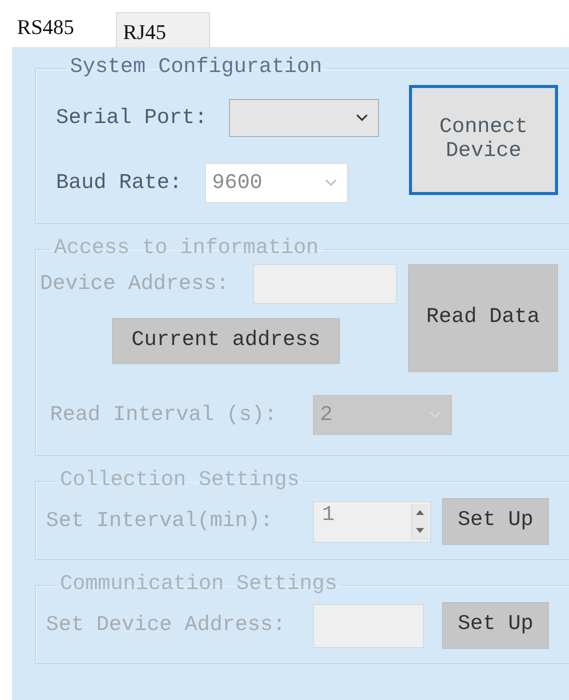  I want to click on group-title: System Configuration, so click(196, 68).